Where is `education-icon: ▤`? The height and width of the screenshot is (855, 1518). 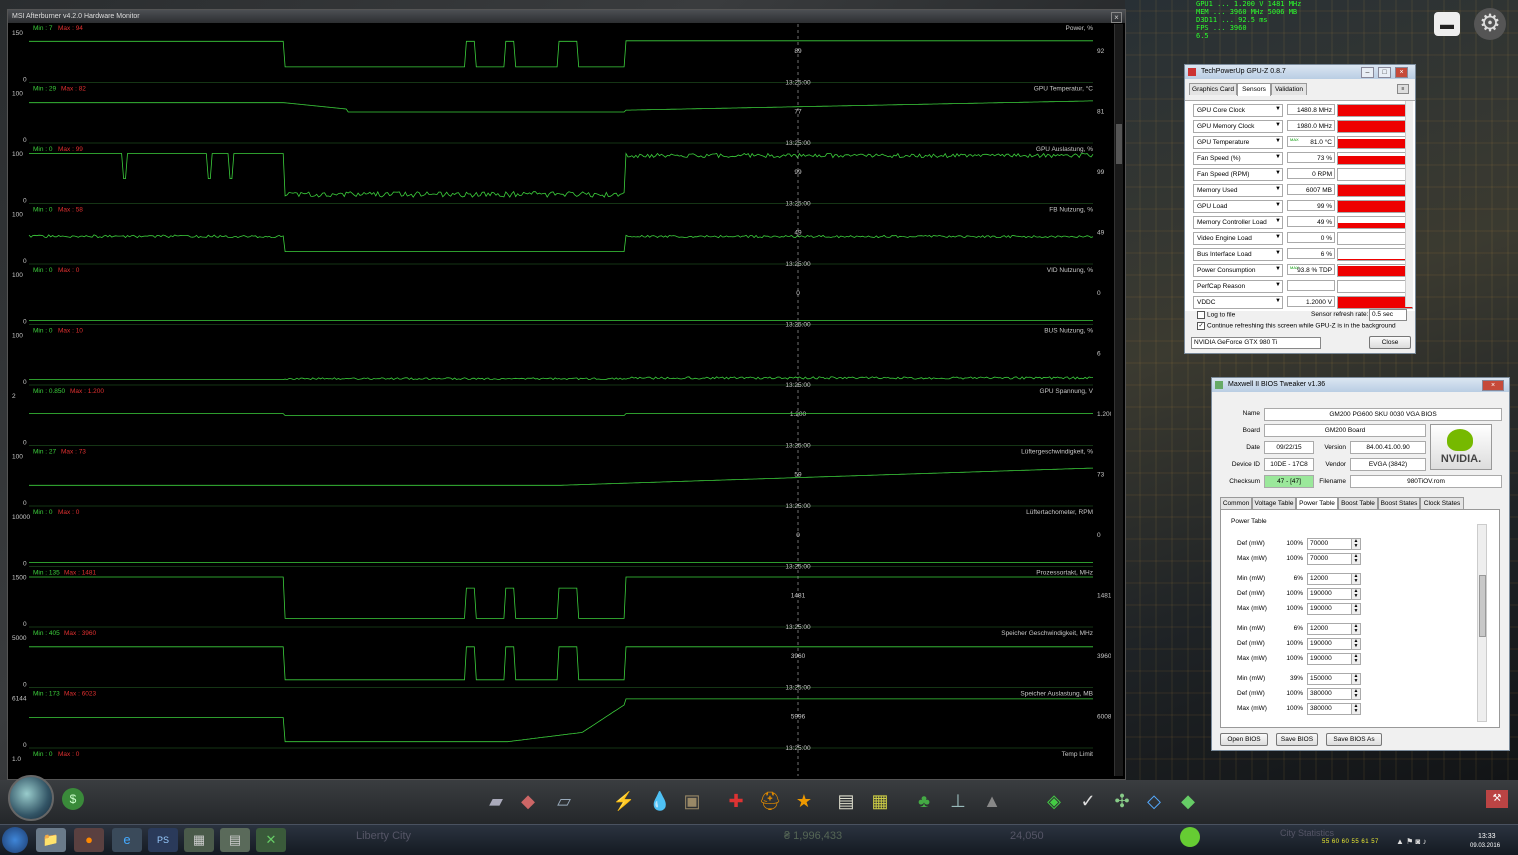 education-icon: ▤ is located at coordinates (846, 801).